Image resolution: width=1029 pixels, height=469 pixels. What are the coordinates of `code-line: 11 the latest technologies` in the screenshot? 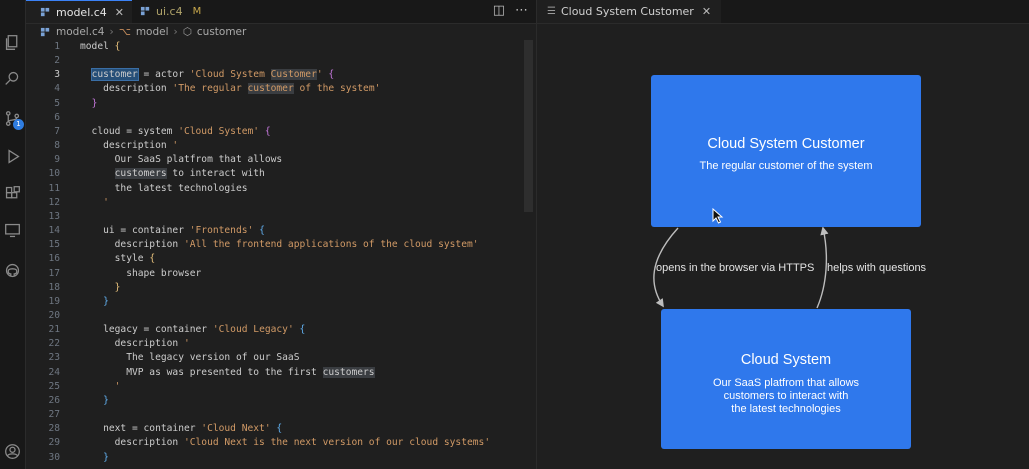 It's located at (276, 189).